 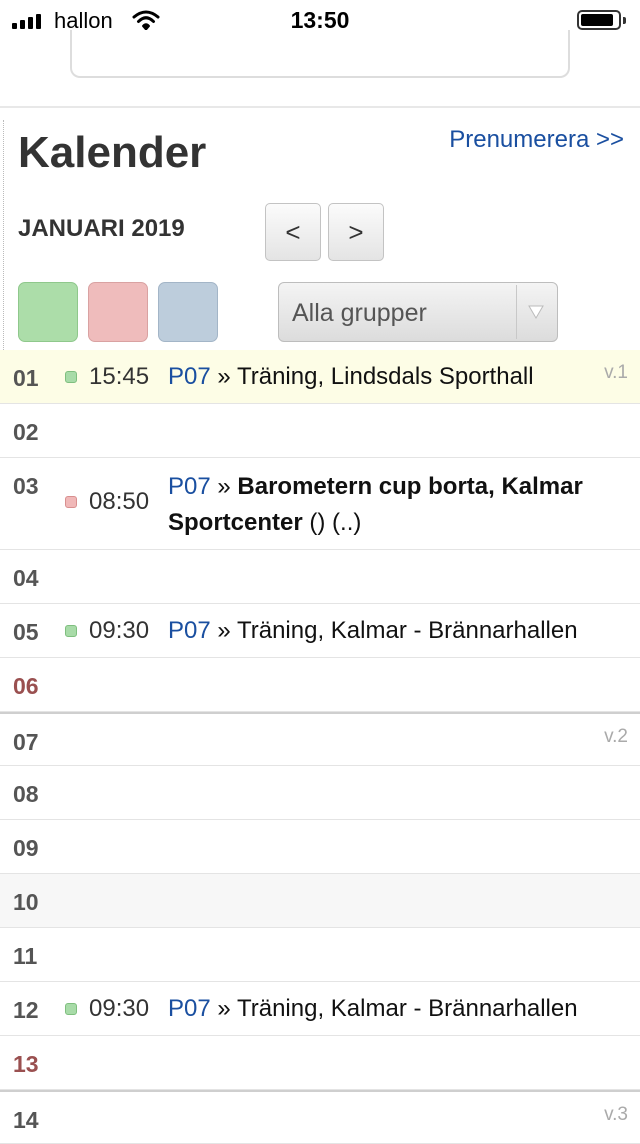 What do you see at coordinates (26, 1120) in the screenshot?
I see `day-number: 14` at bounding box center [26, 1120].